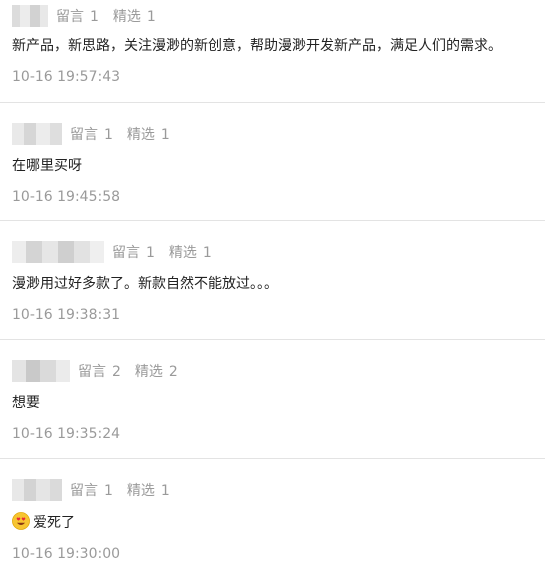 The height and width of the screenshot is (563, 545). I want to click on reply-count: 留言 2, so click(99, 371).